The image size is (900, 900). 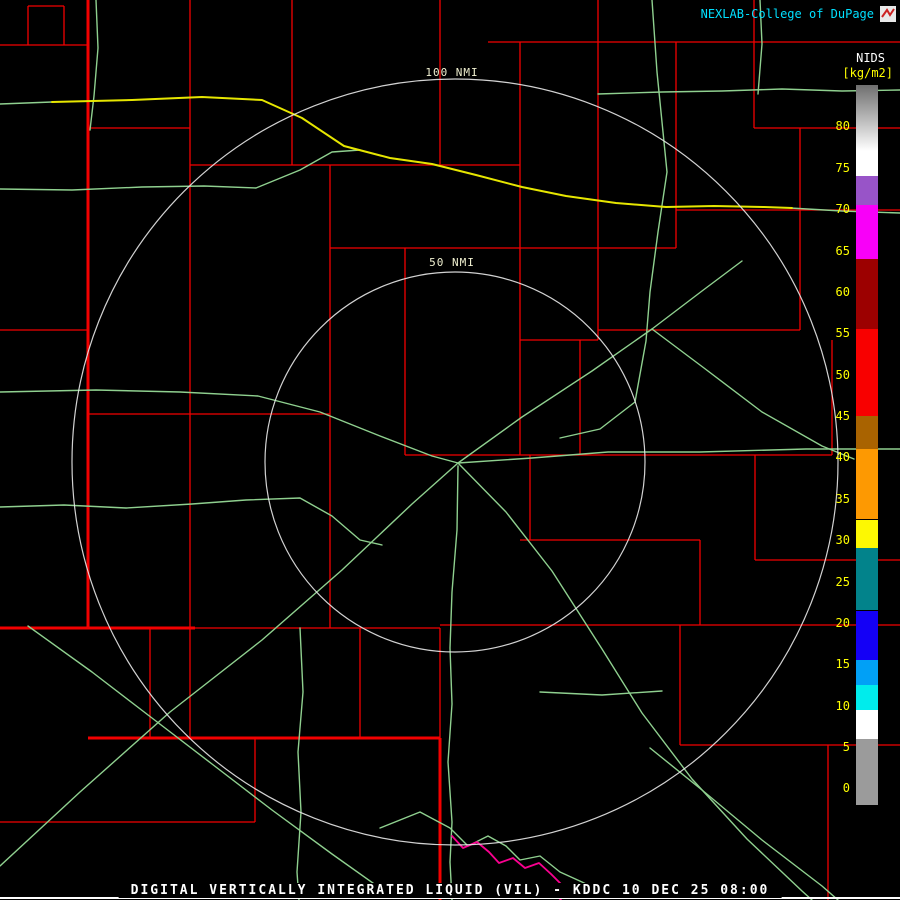 What do you see at coordinates (787, 14) in the screenshot?
I see `branding-text: NEXLAB-College of DuPage` at bounding box center [787, 14].